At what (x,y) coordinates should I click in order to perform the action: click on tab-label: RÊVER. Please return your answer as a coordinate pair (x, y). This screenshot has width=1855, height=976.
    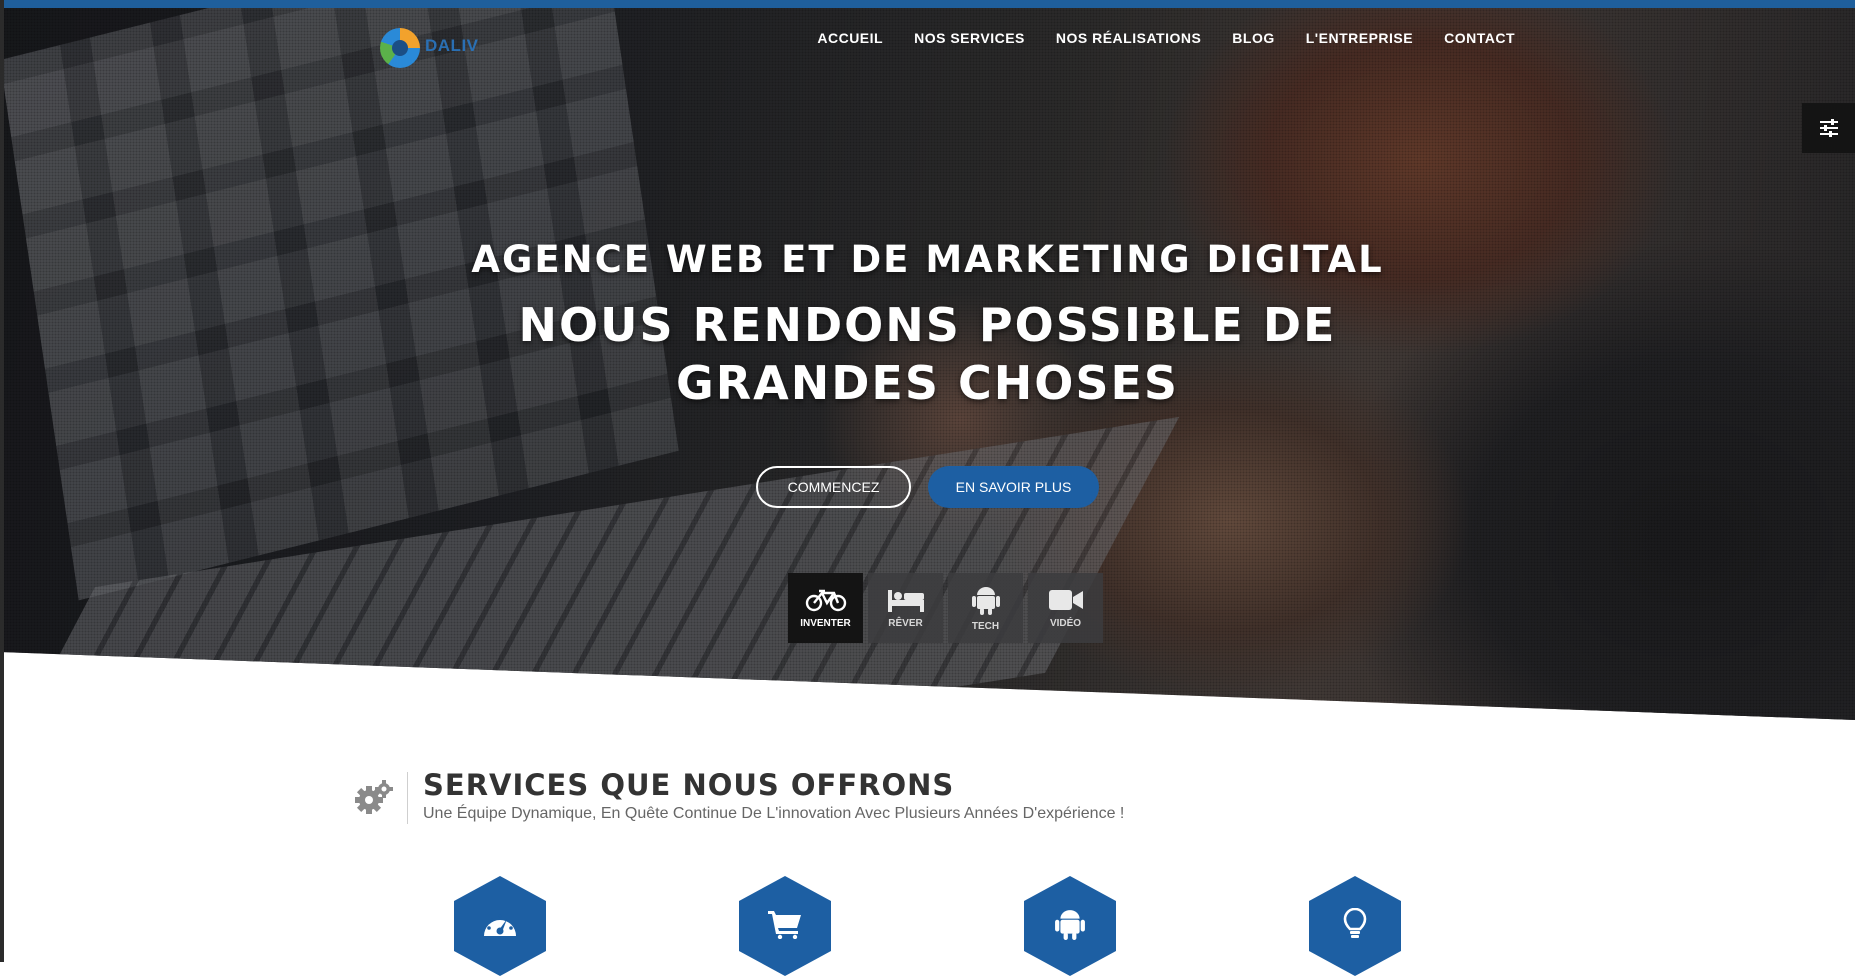
    Looking at the image, I should click on (905, 623).